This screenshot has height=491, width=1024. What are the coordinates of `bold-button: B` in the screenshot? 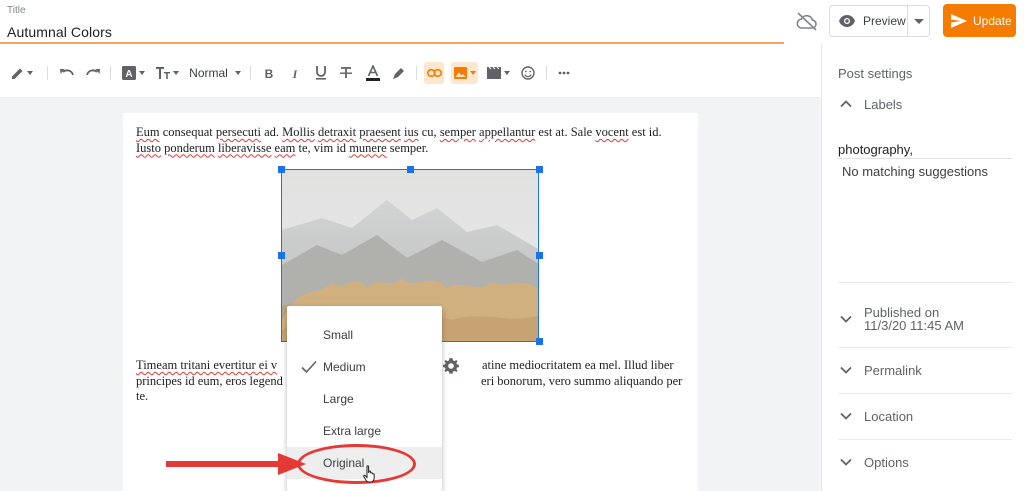 It's located at (269, 73).